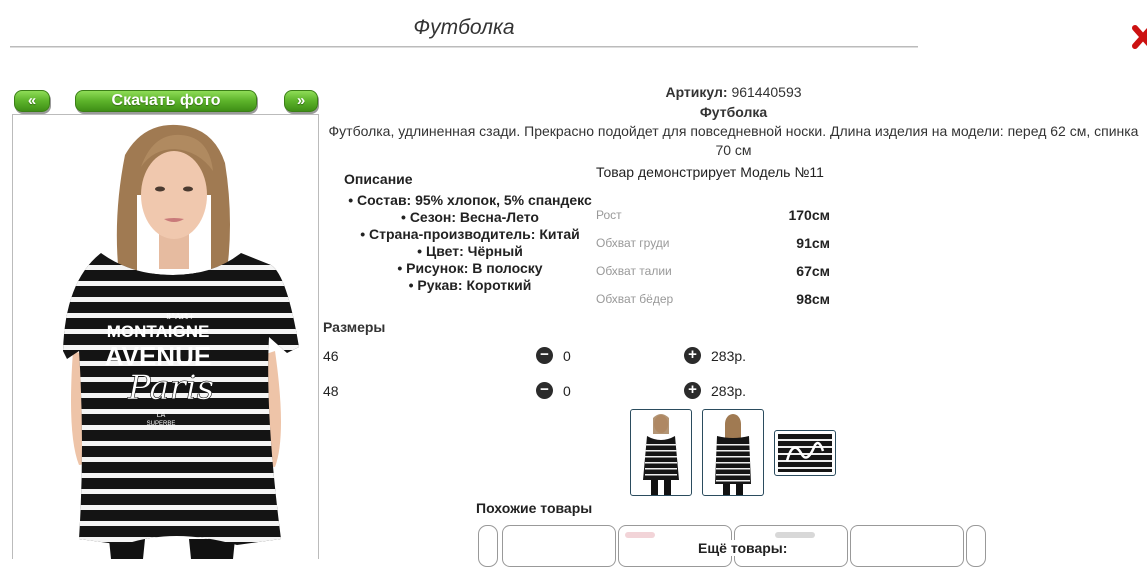 The width and height of the screenshot is (1147, 567). Describe the element at coordinates (470, 217) in the screenshot. I see `details-item: • Сезон: Весна-Лето` at that location.